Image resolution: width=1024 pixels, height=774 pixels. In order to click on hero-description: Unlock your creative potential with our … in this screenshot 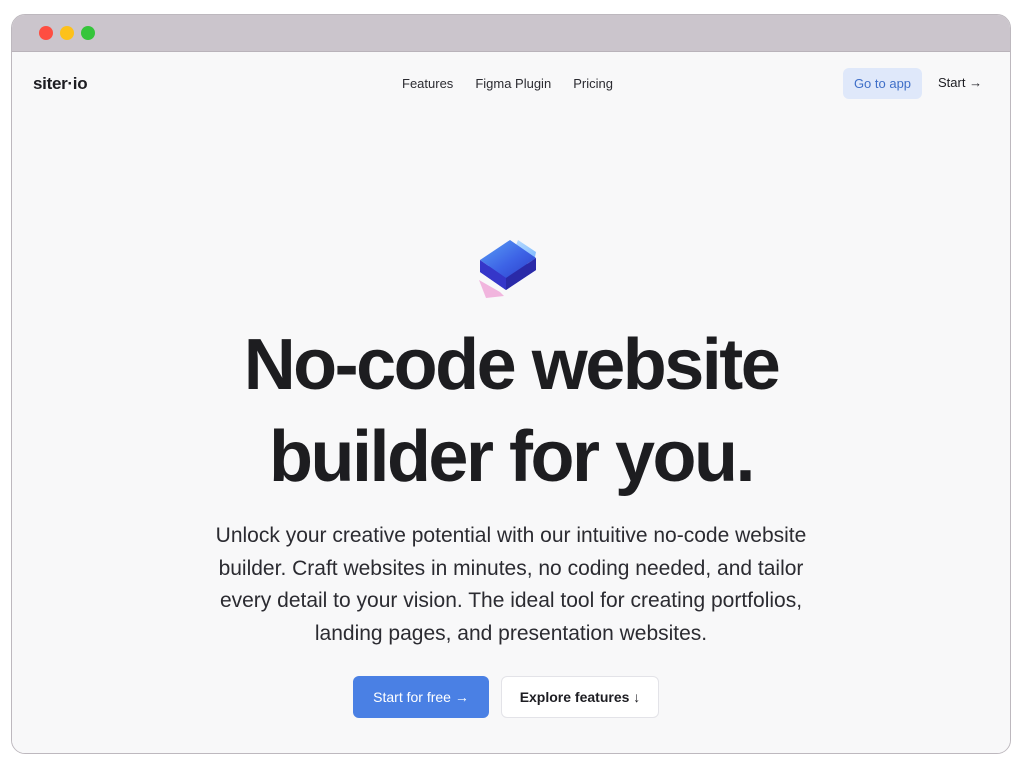, I will do `click(511, 584)`.